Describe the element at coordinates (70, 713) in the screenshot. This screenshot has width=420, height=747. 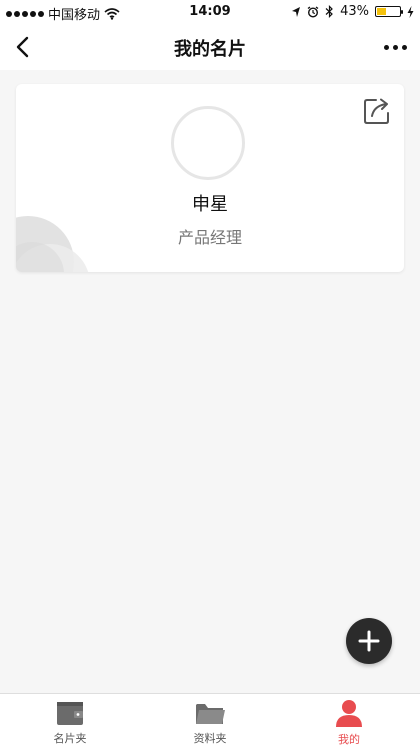
I see `wallet-icon` at that location.